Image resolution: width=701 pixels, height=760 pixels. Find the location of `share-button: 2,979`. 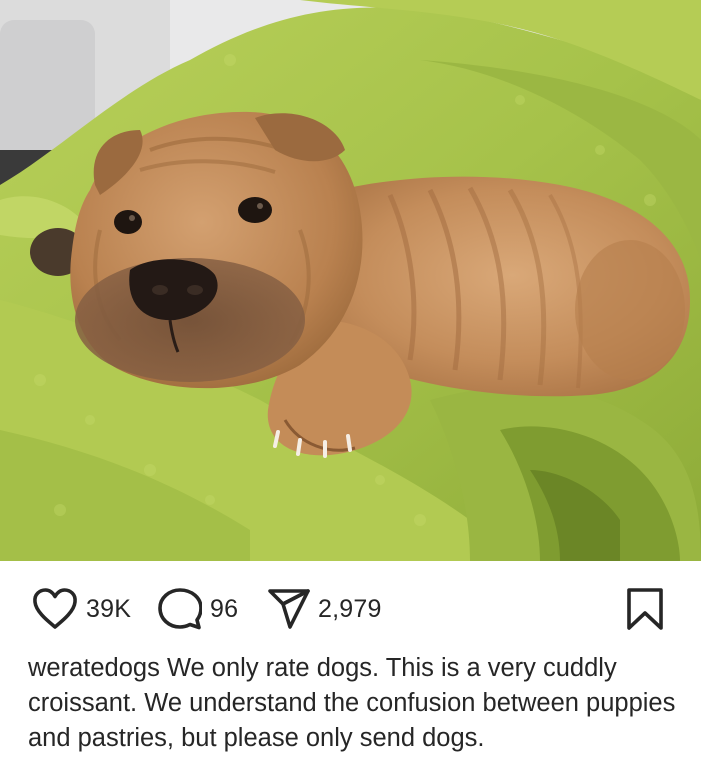

share-button: 2,979 is located at coordinates (325, 609).